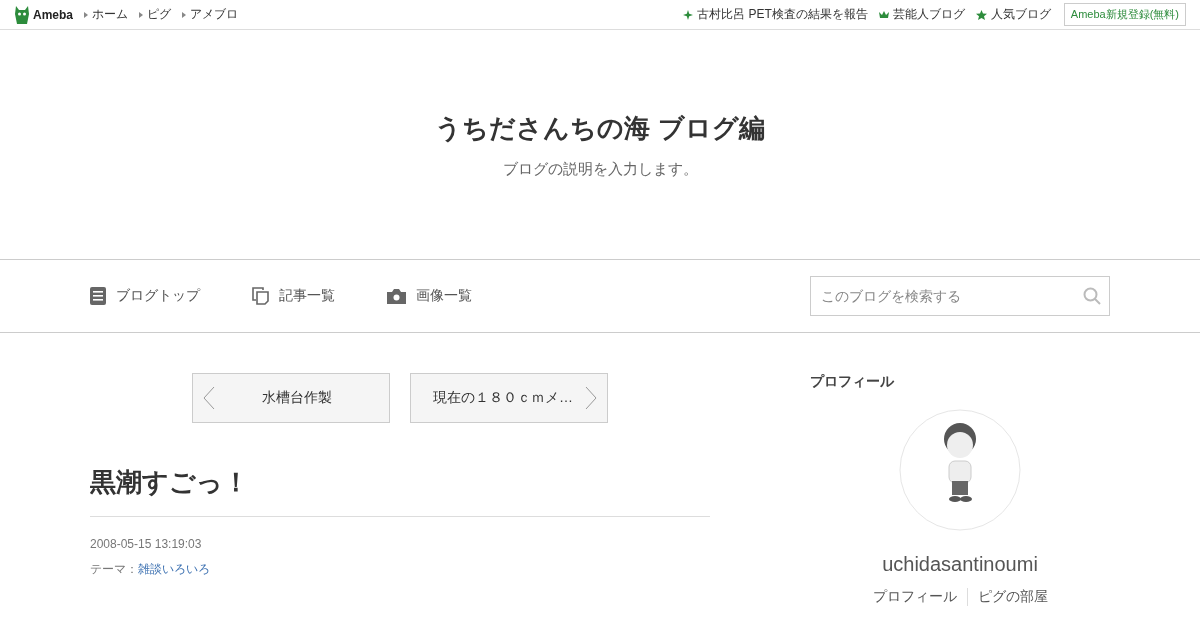 This screenshot has width=1200, height=630. Describe the element at coordinates (114, 569) in the screenshot. I see `theme-label: テーマ：` at that location.